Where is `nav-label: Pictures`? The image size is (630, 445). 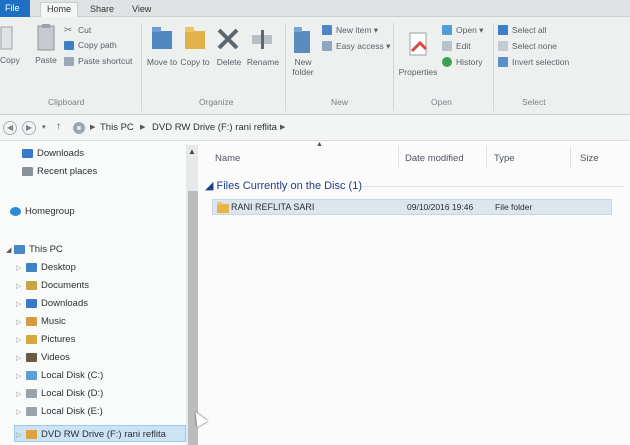 nav-label: Pictures is located at coordinates (58, 339).